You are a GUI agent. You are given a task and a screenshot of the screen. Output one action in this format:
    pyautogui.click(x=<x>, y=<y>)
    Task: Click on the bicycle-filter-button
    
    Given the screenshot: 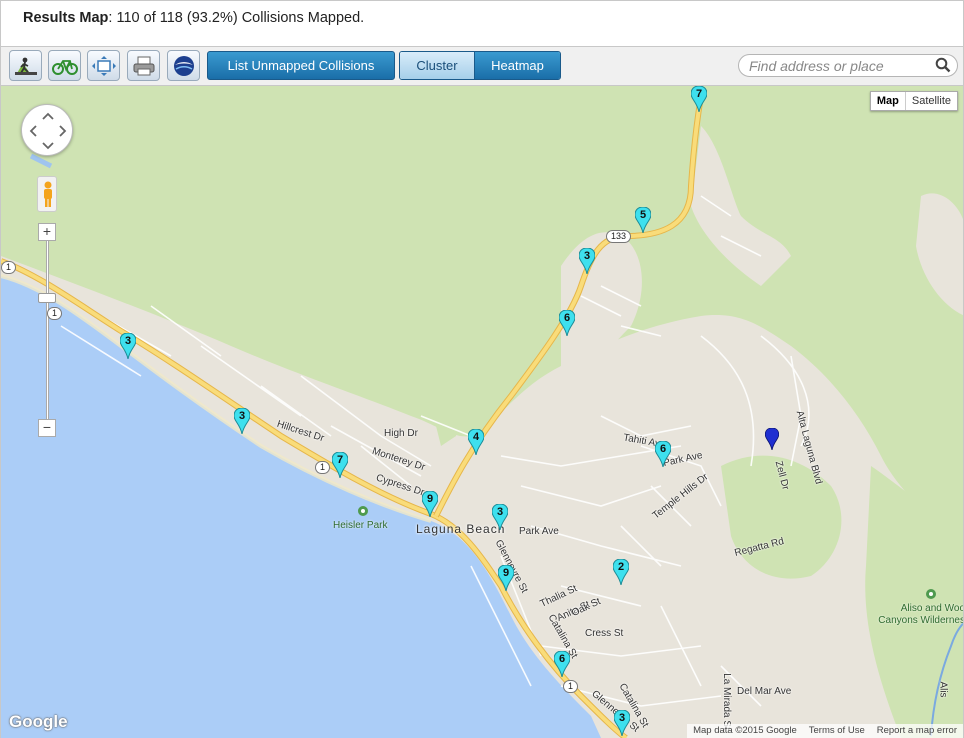 What is the action you would take?
    pyautogui.click(x=64, y=65)
    